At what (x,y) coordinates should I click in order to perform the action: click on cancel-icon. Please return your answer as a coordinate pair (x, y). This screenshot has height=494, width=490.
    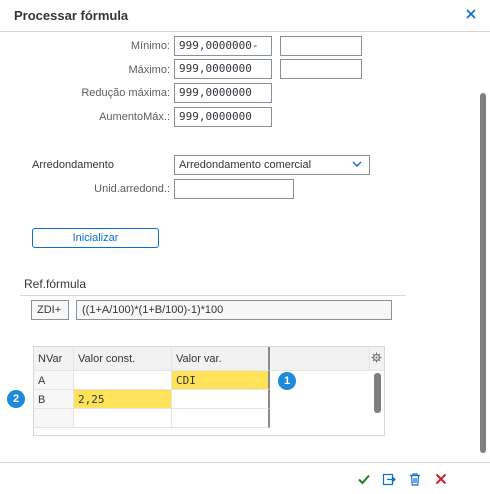
    Looking at the image, I should click on (441, 479).